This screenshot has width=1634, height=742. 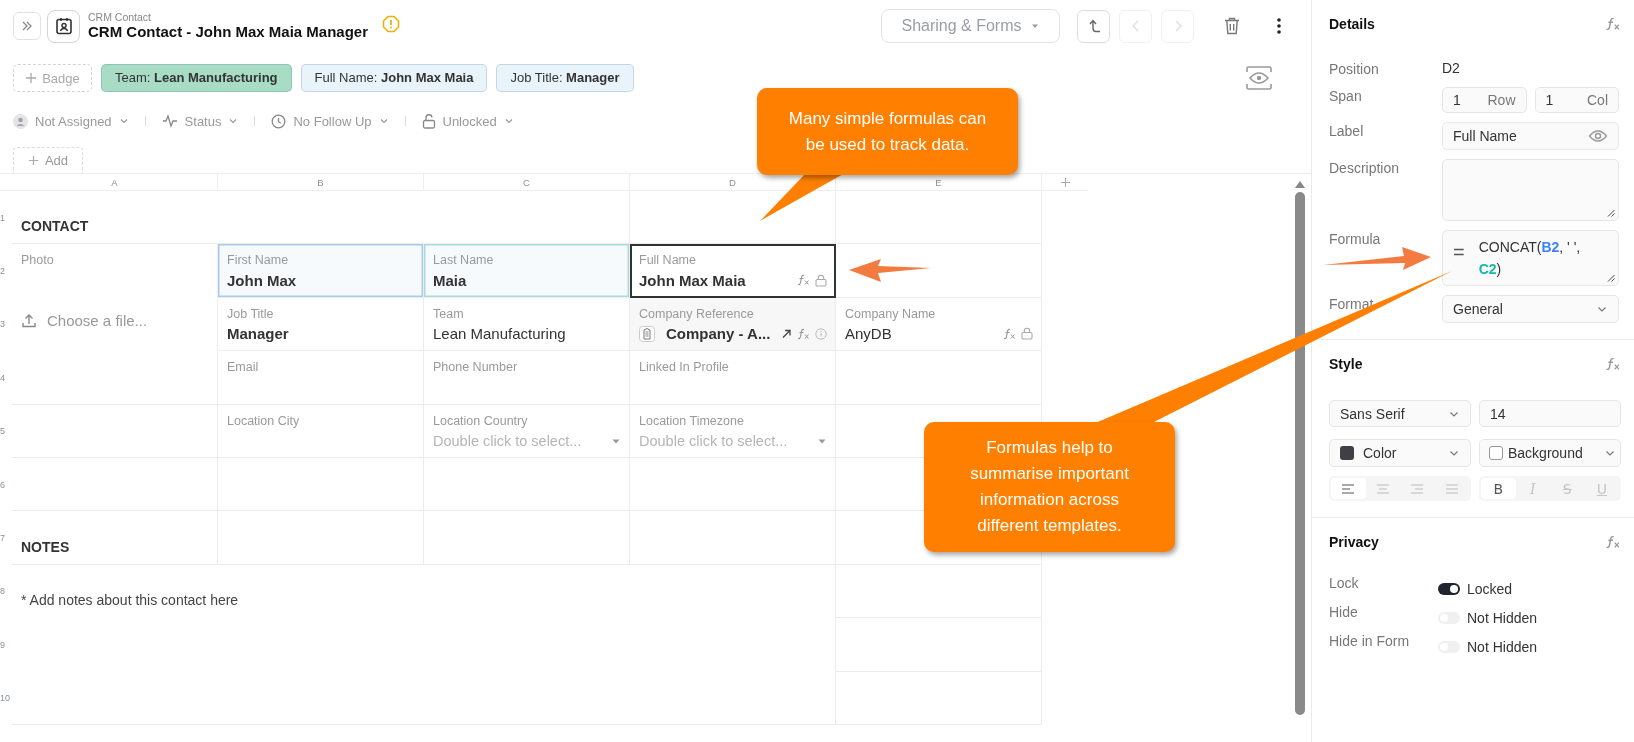 What do you see at coordinates (120, 17) in the screenshot?
I see `record-type: CRM Contact` at bounding box center [120, 17].